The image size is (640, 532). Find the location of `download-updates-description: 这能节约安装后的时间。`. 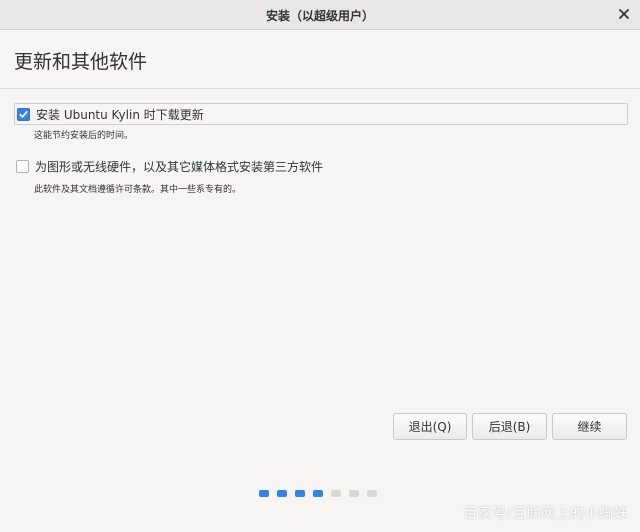

download-updates-description: 这能节约安装后的时间。 is located at coordinates (84, 136).